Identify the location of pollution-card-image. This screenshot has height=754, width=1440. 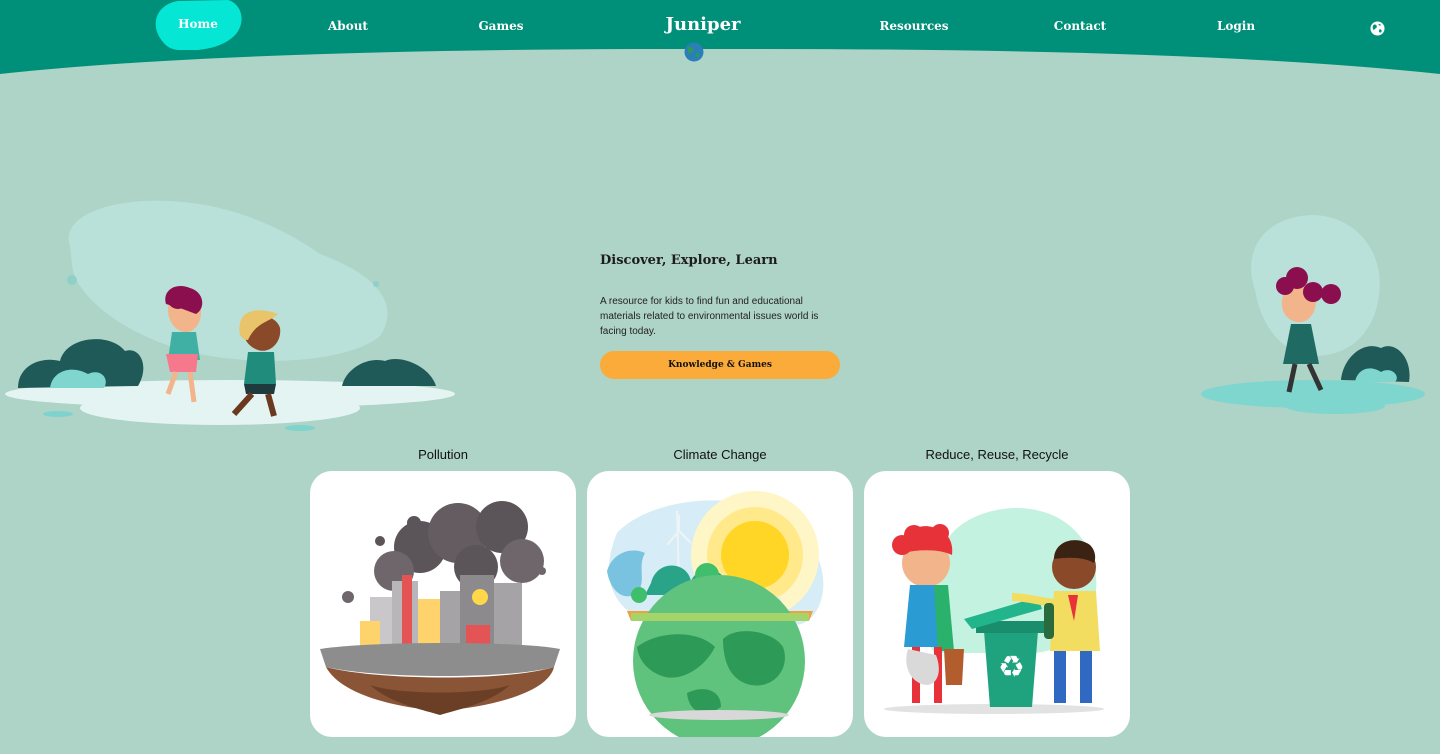
(443, 604).